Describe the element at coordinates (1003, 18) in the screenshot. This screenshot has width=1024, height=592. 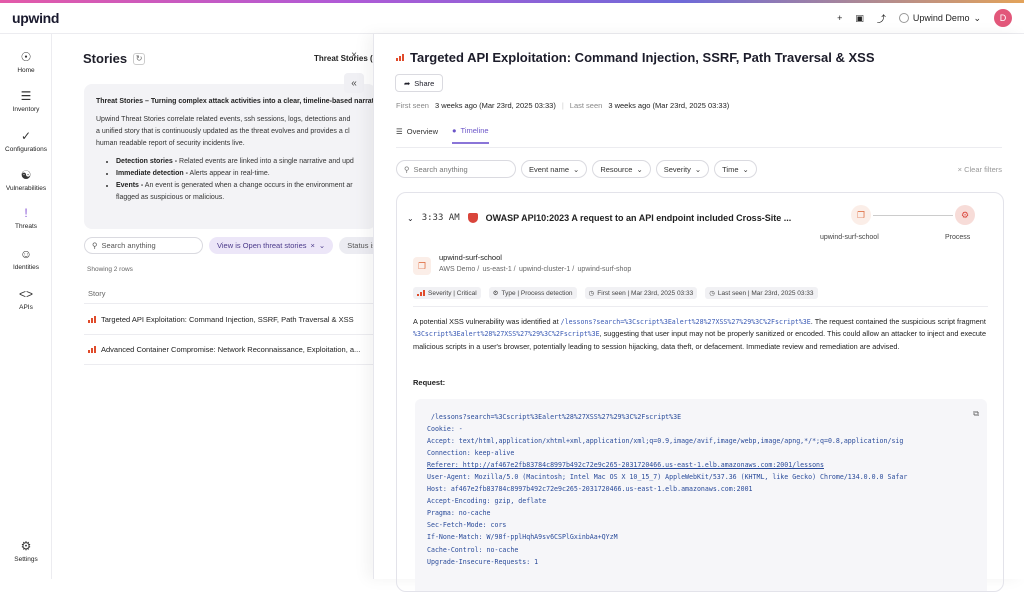
I see `avatar: D` at that location.